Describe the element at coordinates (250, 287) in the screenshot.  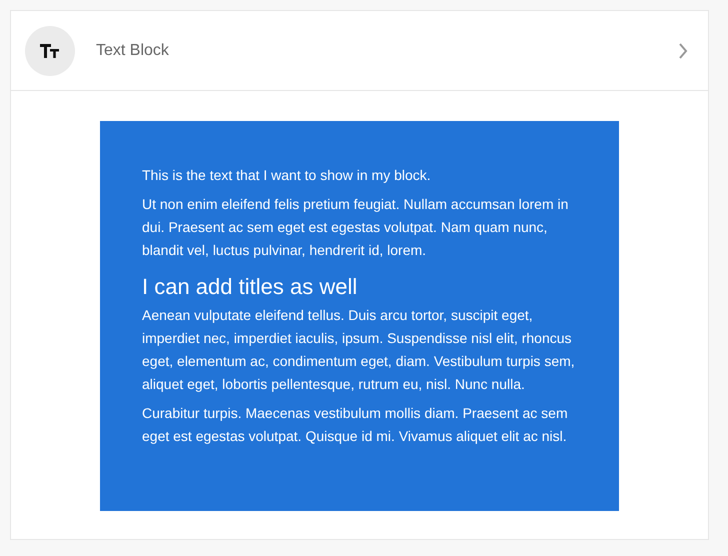
I see `block-heading: I can add titles as well` at that location.